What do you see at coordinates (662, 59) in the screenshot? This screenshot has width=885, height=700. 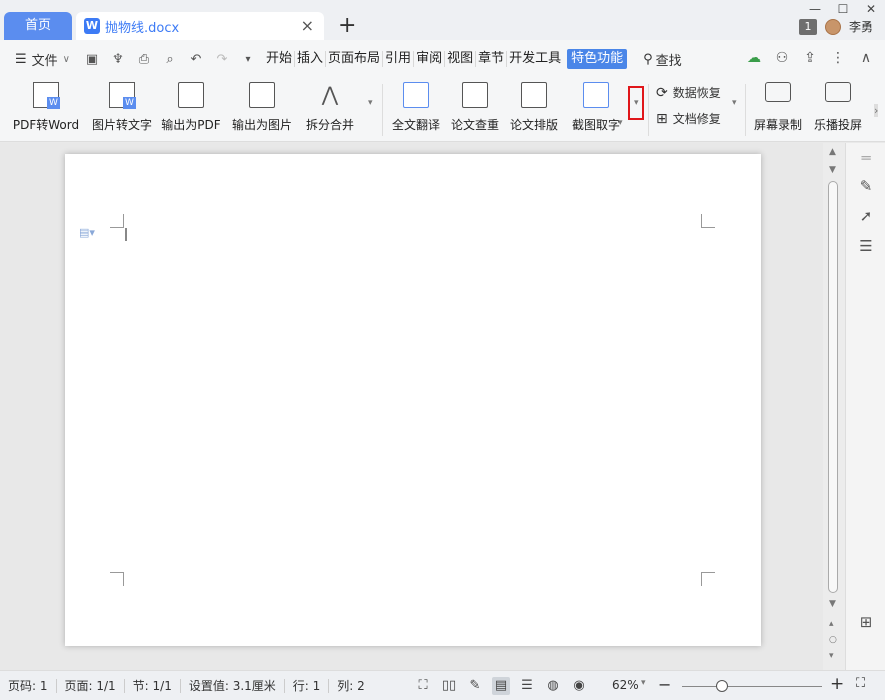 I see `search-button: ⚲ 查找` at bounding box center [662, 59].